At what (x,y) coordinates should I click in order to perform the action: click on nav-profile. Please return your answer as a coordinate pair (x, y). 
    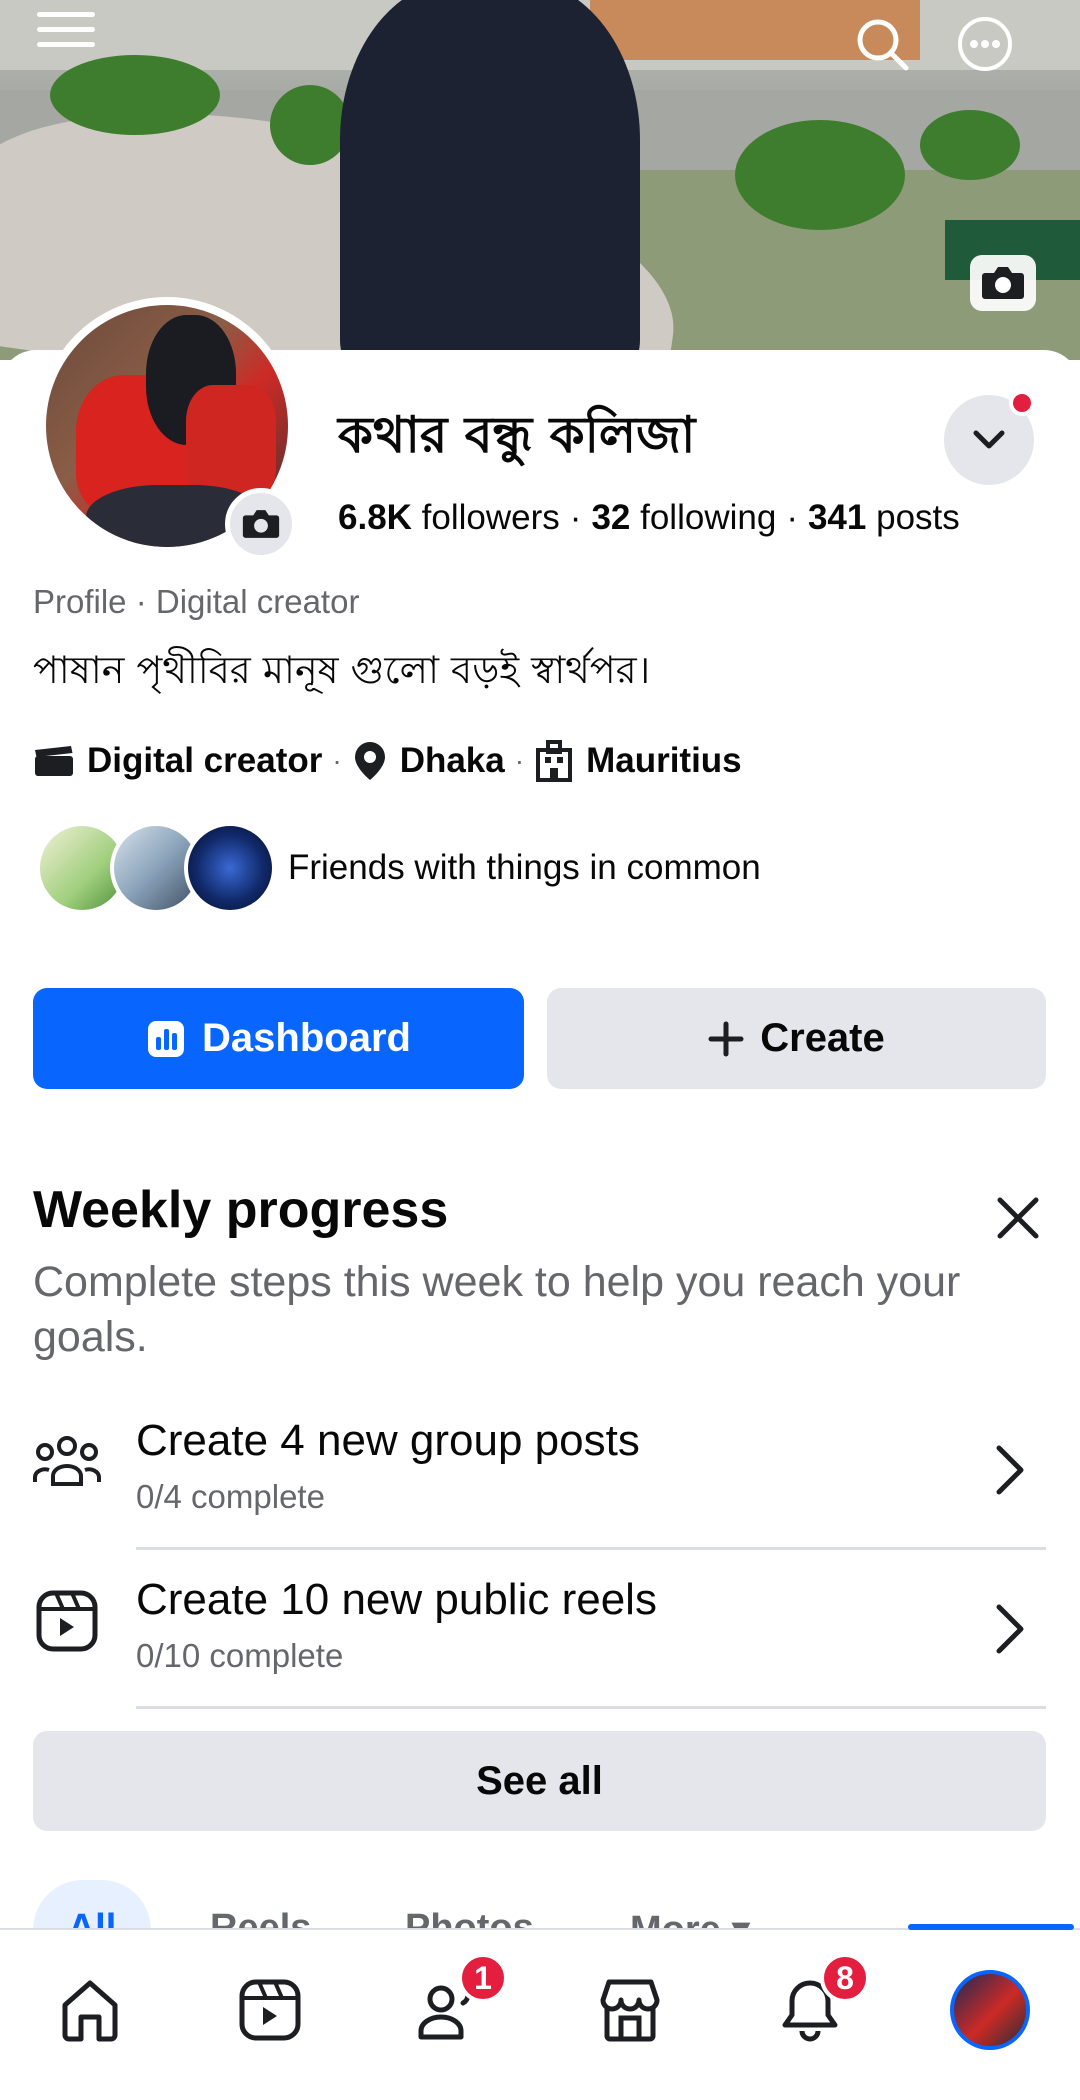
    Looking at the image, I should click on (990, 2010).